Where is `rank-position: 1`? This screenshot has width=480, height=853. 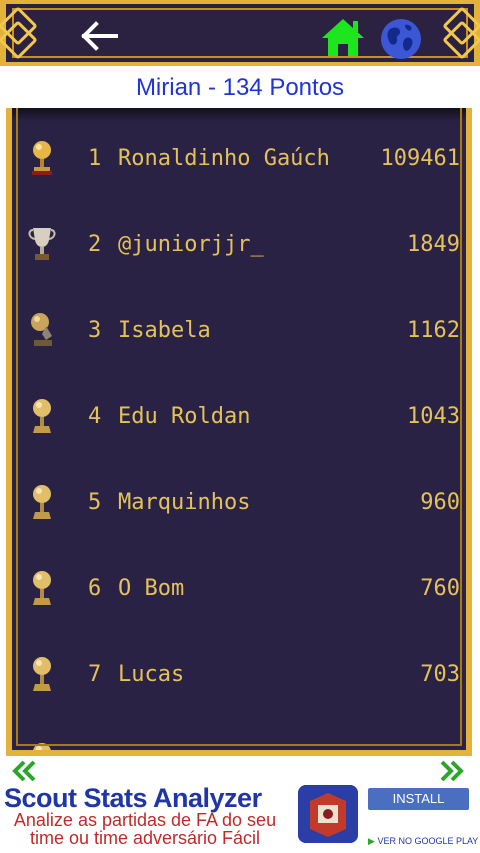
rank-position: 1 is located at coordinates (95, 158).